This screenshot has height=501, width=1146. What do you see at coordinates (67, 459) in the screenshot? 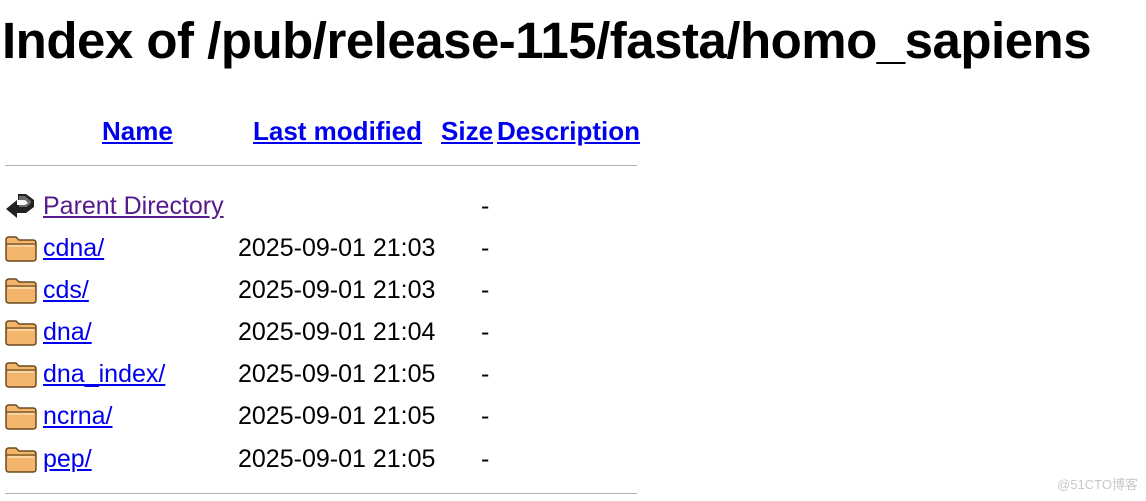
I see `folder-link-pep: pep/` at bounding box center [67, 459].